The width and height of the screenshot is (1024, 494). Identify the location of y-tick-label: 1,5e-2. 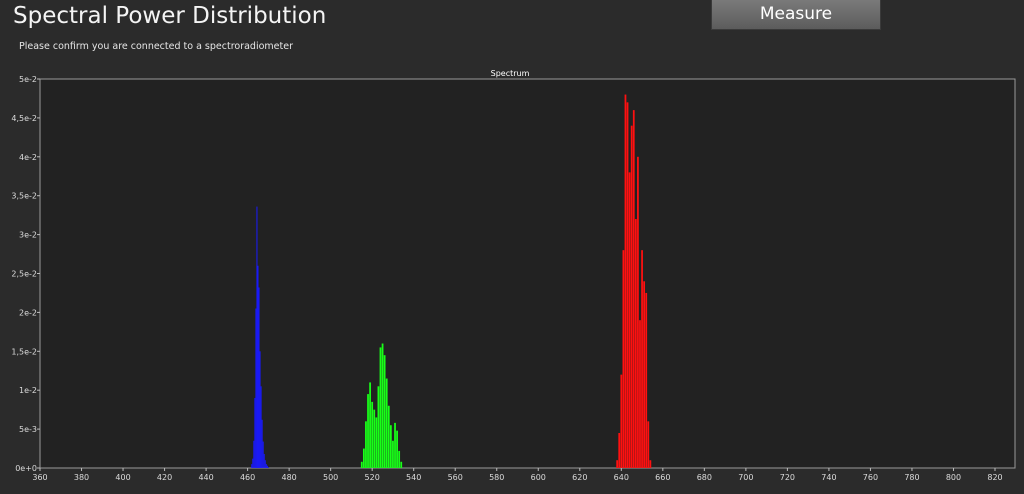
(24, 351).